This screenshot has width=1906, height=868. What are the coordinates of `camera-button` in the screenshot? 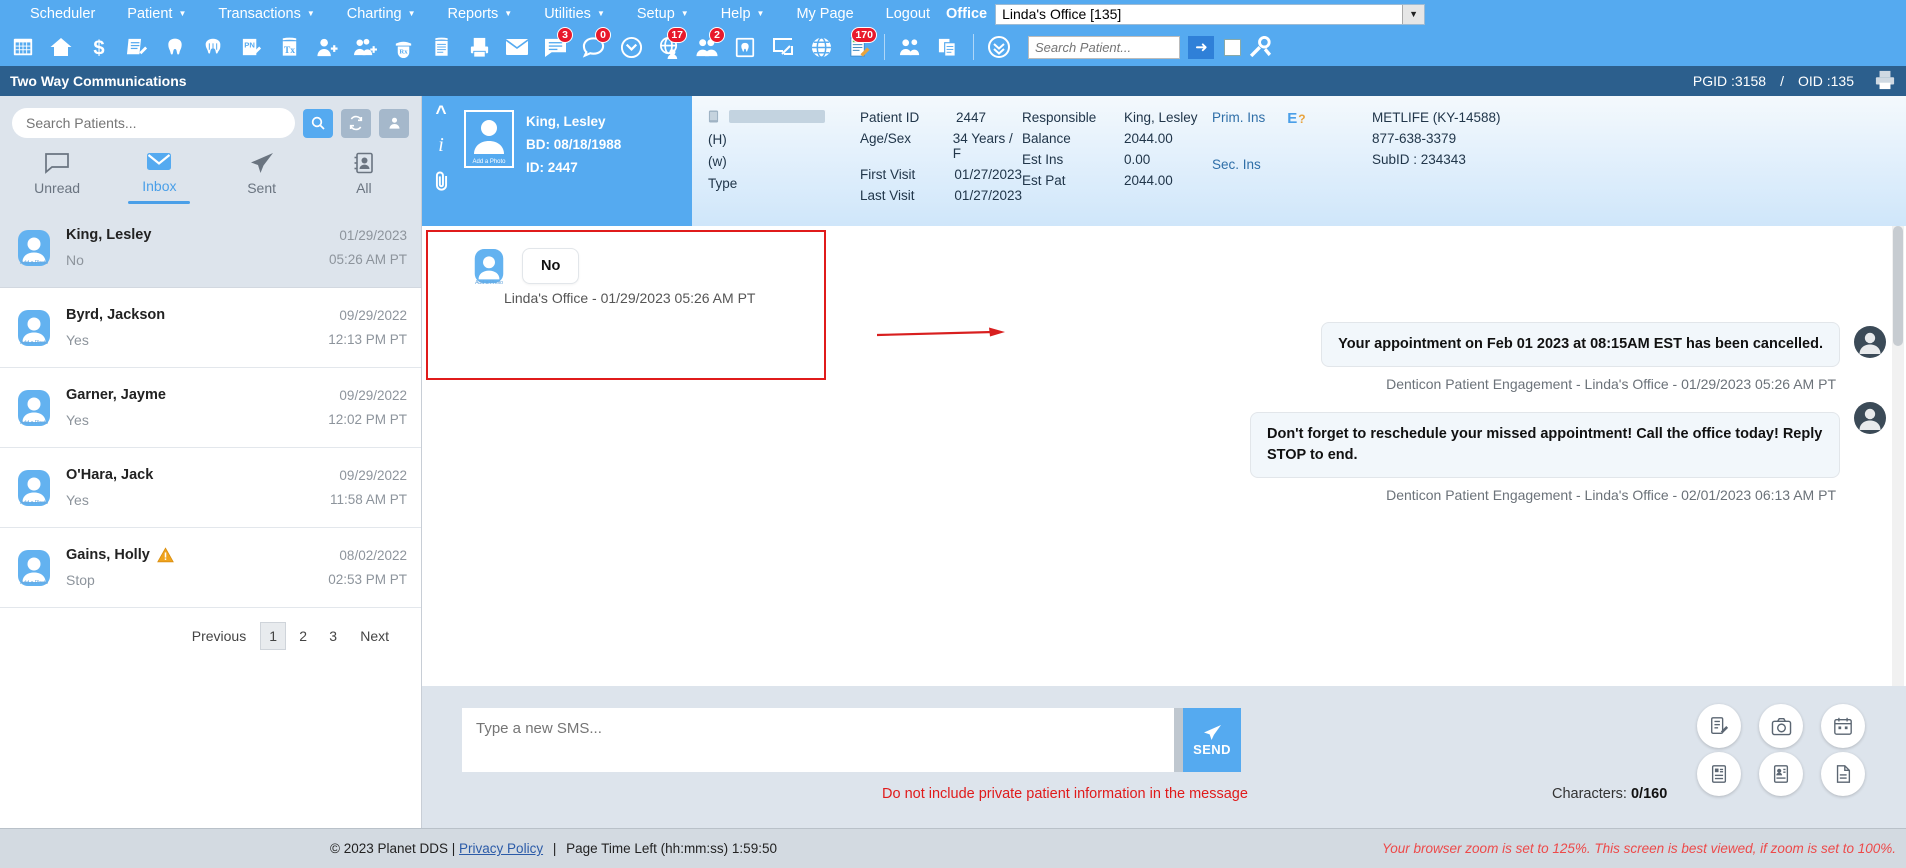 It's located at (1781, 726).